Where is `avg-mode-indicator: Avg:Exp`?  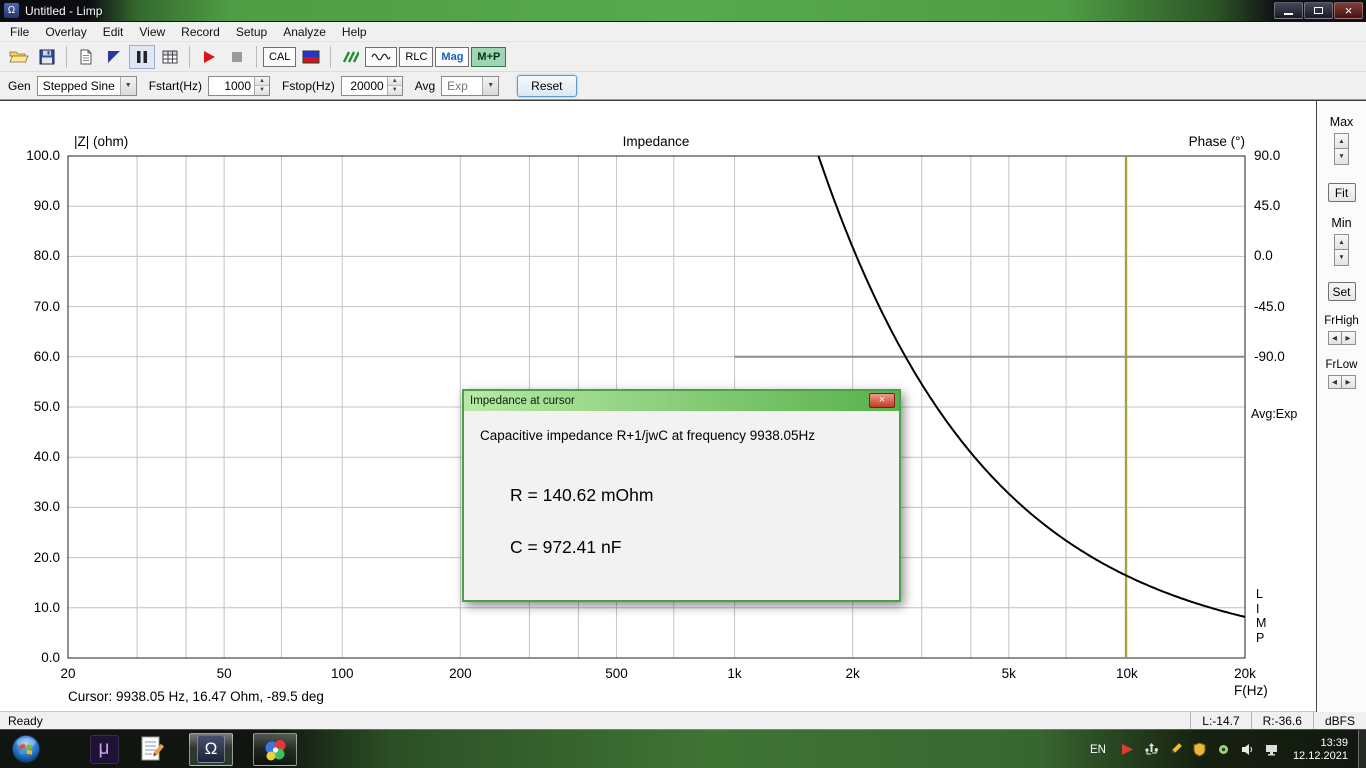 avg-mode-indicator: Avg:Exp is located at coordinates (1274, 414).